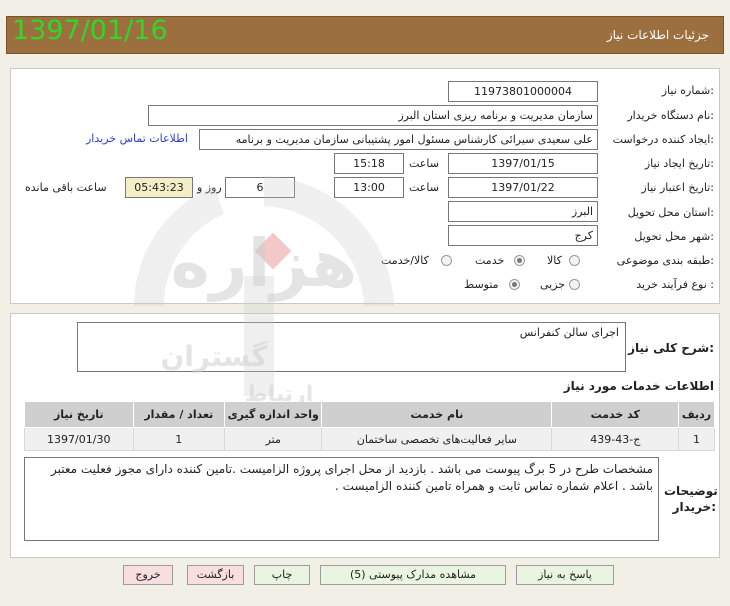  What do you see at coordinates (179, 414) in the screenshot?
I see `col-quantity: تعداد / مقدار` at bounding box center [179, 414].